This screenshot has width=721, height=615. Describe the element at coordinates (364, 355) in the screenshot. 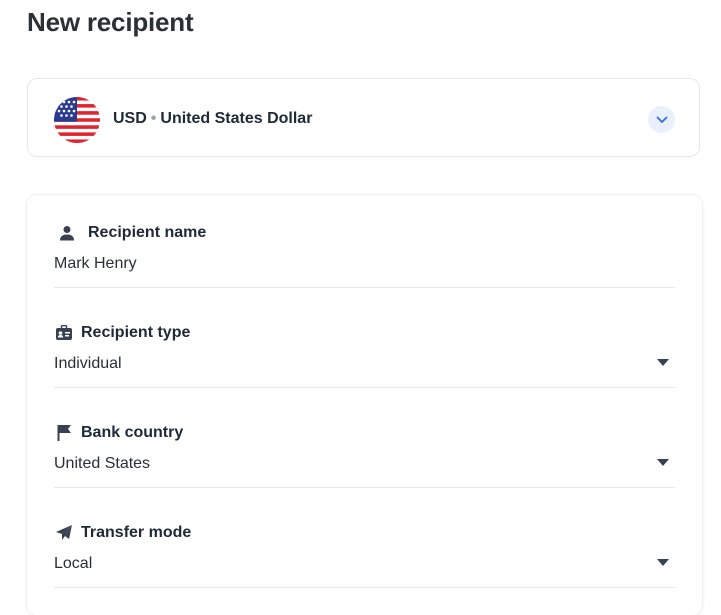

I see `recipient-type-select: Recipient type Individual` at that location.